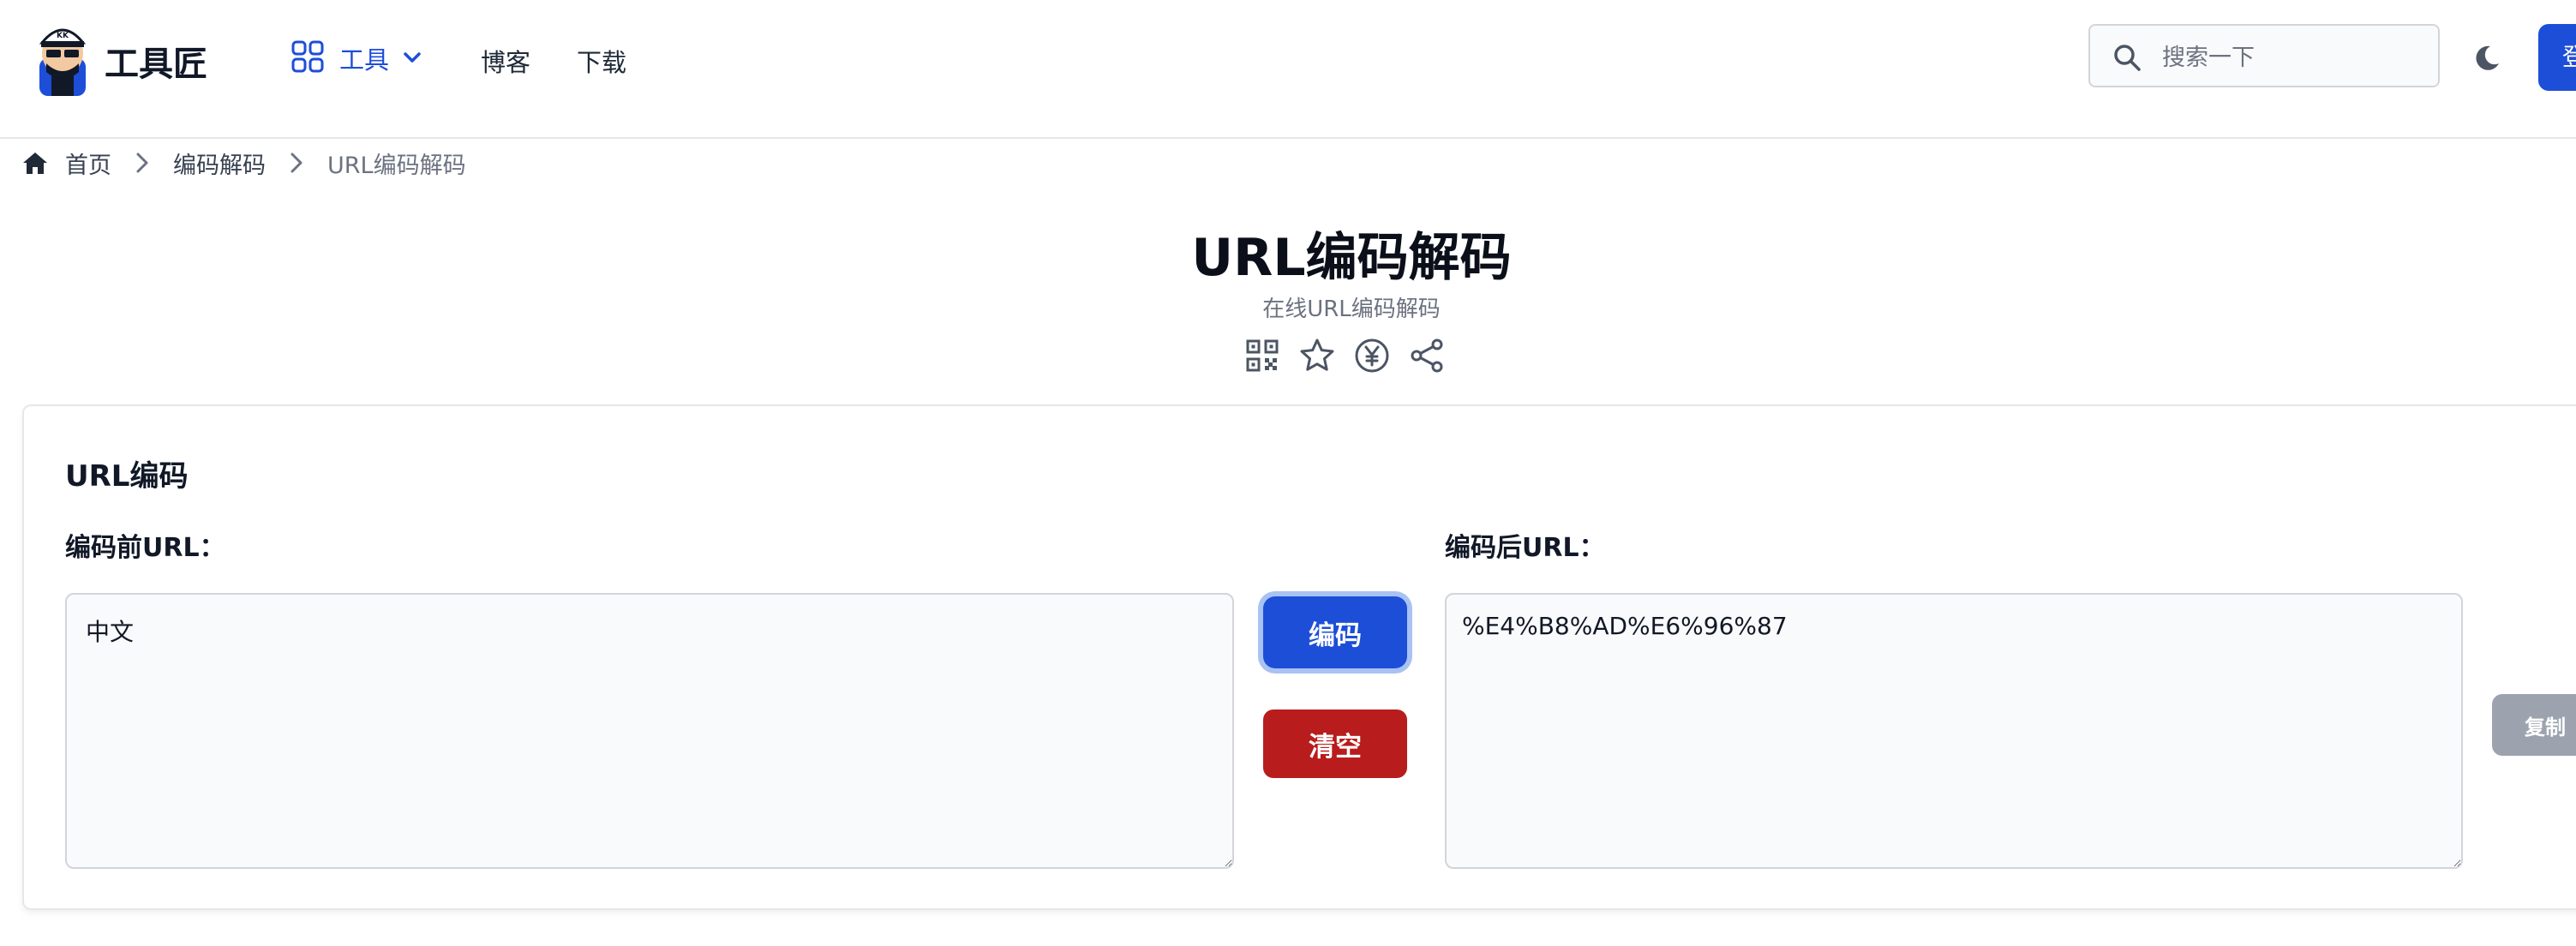 The height and width of the screenshot is (946, 2576). I want to click on nav-tools-dropdown: 工具, so click(356, 58).